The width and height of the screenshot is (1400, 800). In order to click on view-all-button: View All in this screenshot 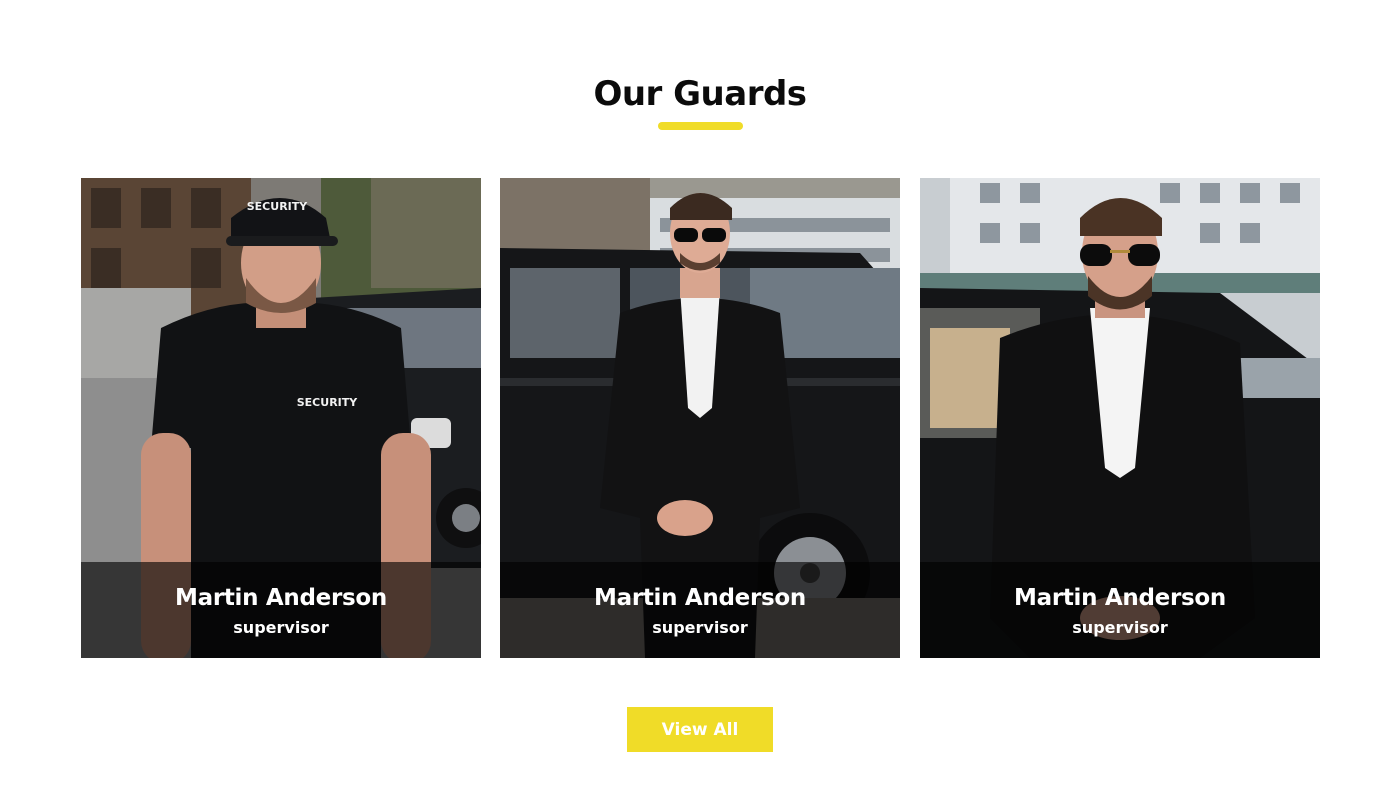, I will do `click(700, 729)`.